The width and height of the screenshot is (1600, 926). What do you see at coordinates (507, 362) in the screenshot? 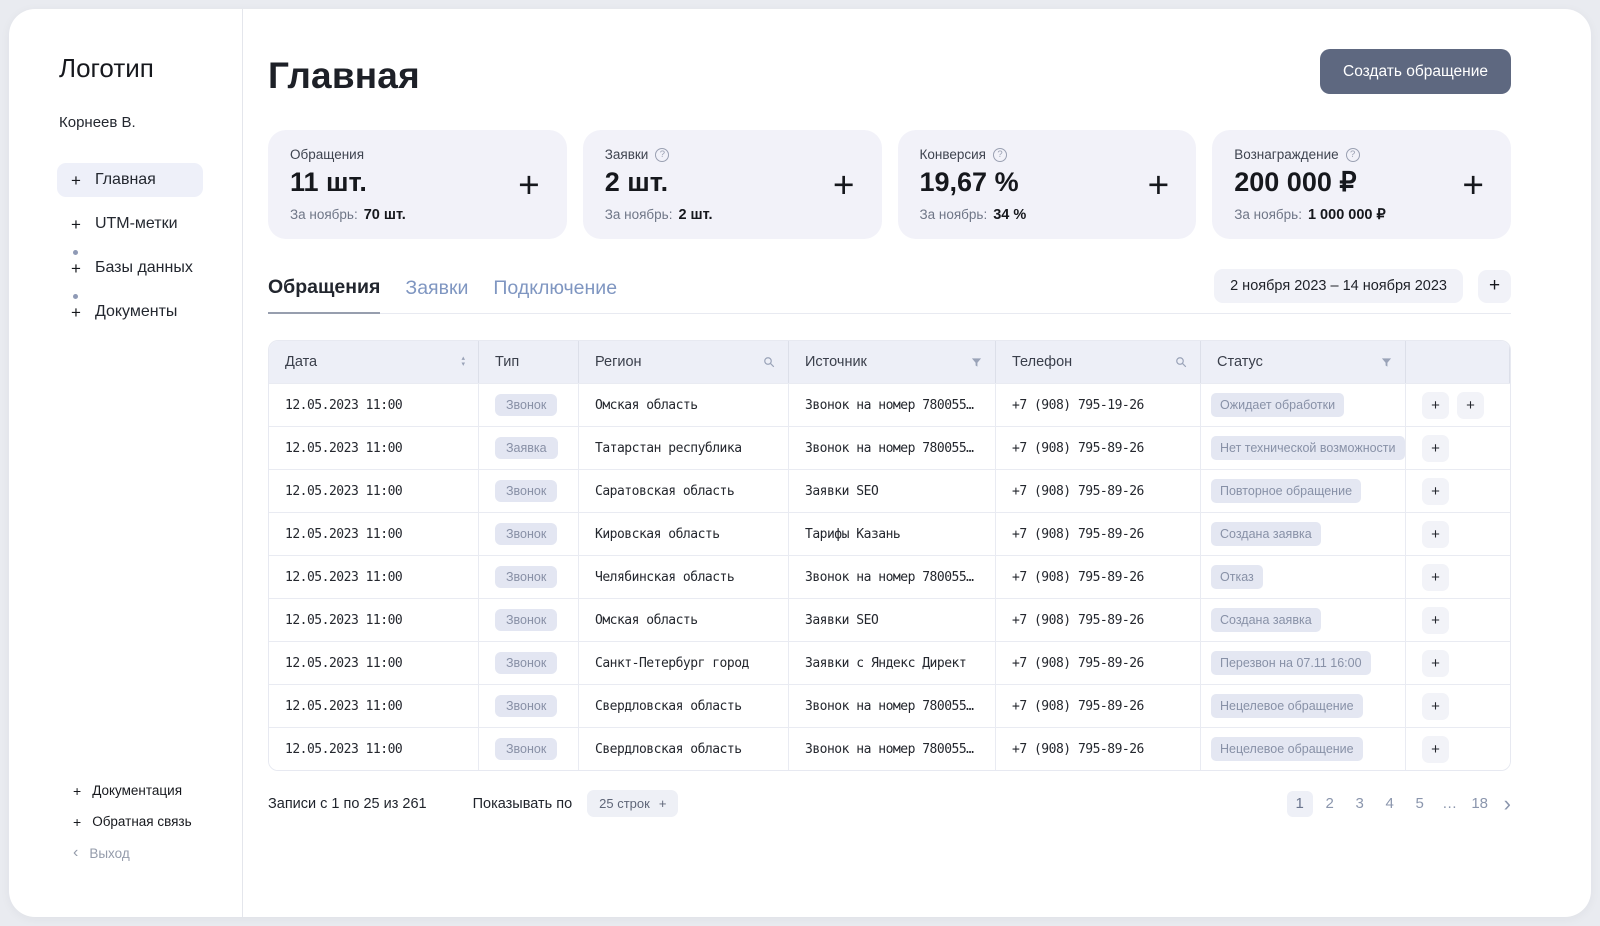
I see `column-header-label: Тип` at bounding box center [507, 362].